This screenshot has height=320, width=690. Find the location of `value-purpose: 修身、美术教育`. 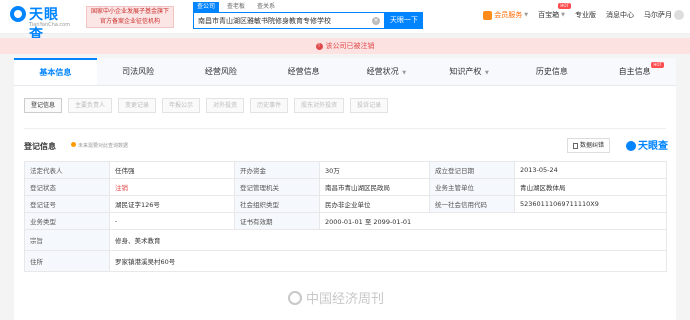

value-purpose: 修身、美术教育 is located at coordinates (388, 240).